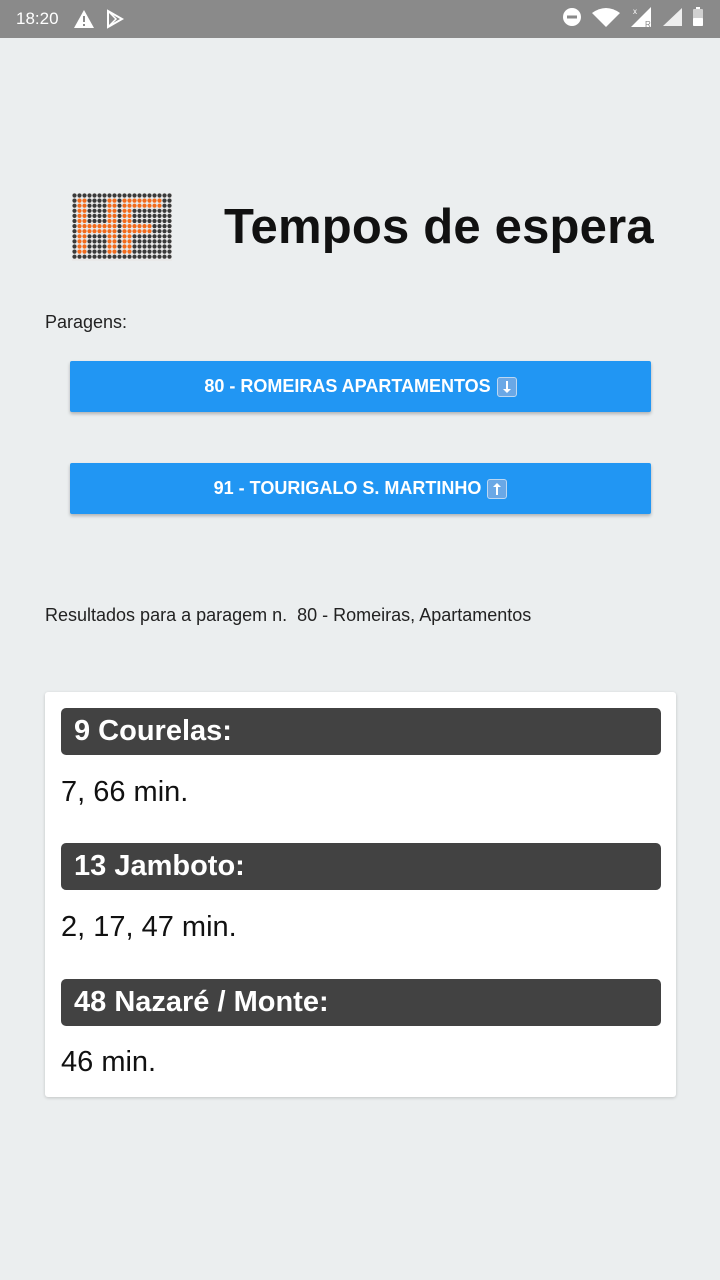  What do you see at coordinates (347, 488) in the screenshot?
I see `stop-button-label: 91 - TOURIGALO S. MARTINHO` at bounding box center [347, 488].